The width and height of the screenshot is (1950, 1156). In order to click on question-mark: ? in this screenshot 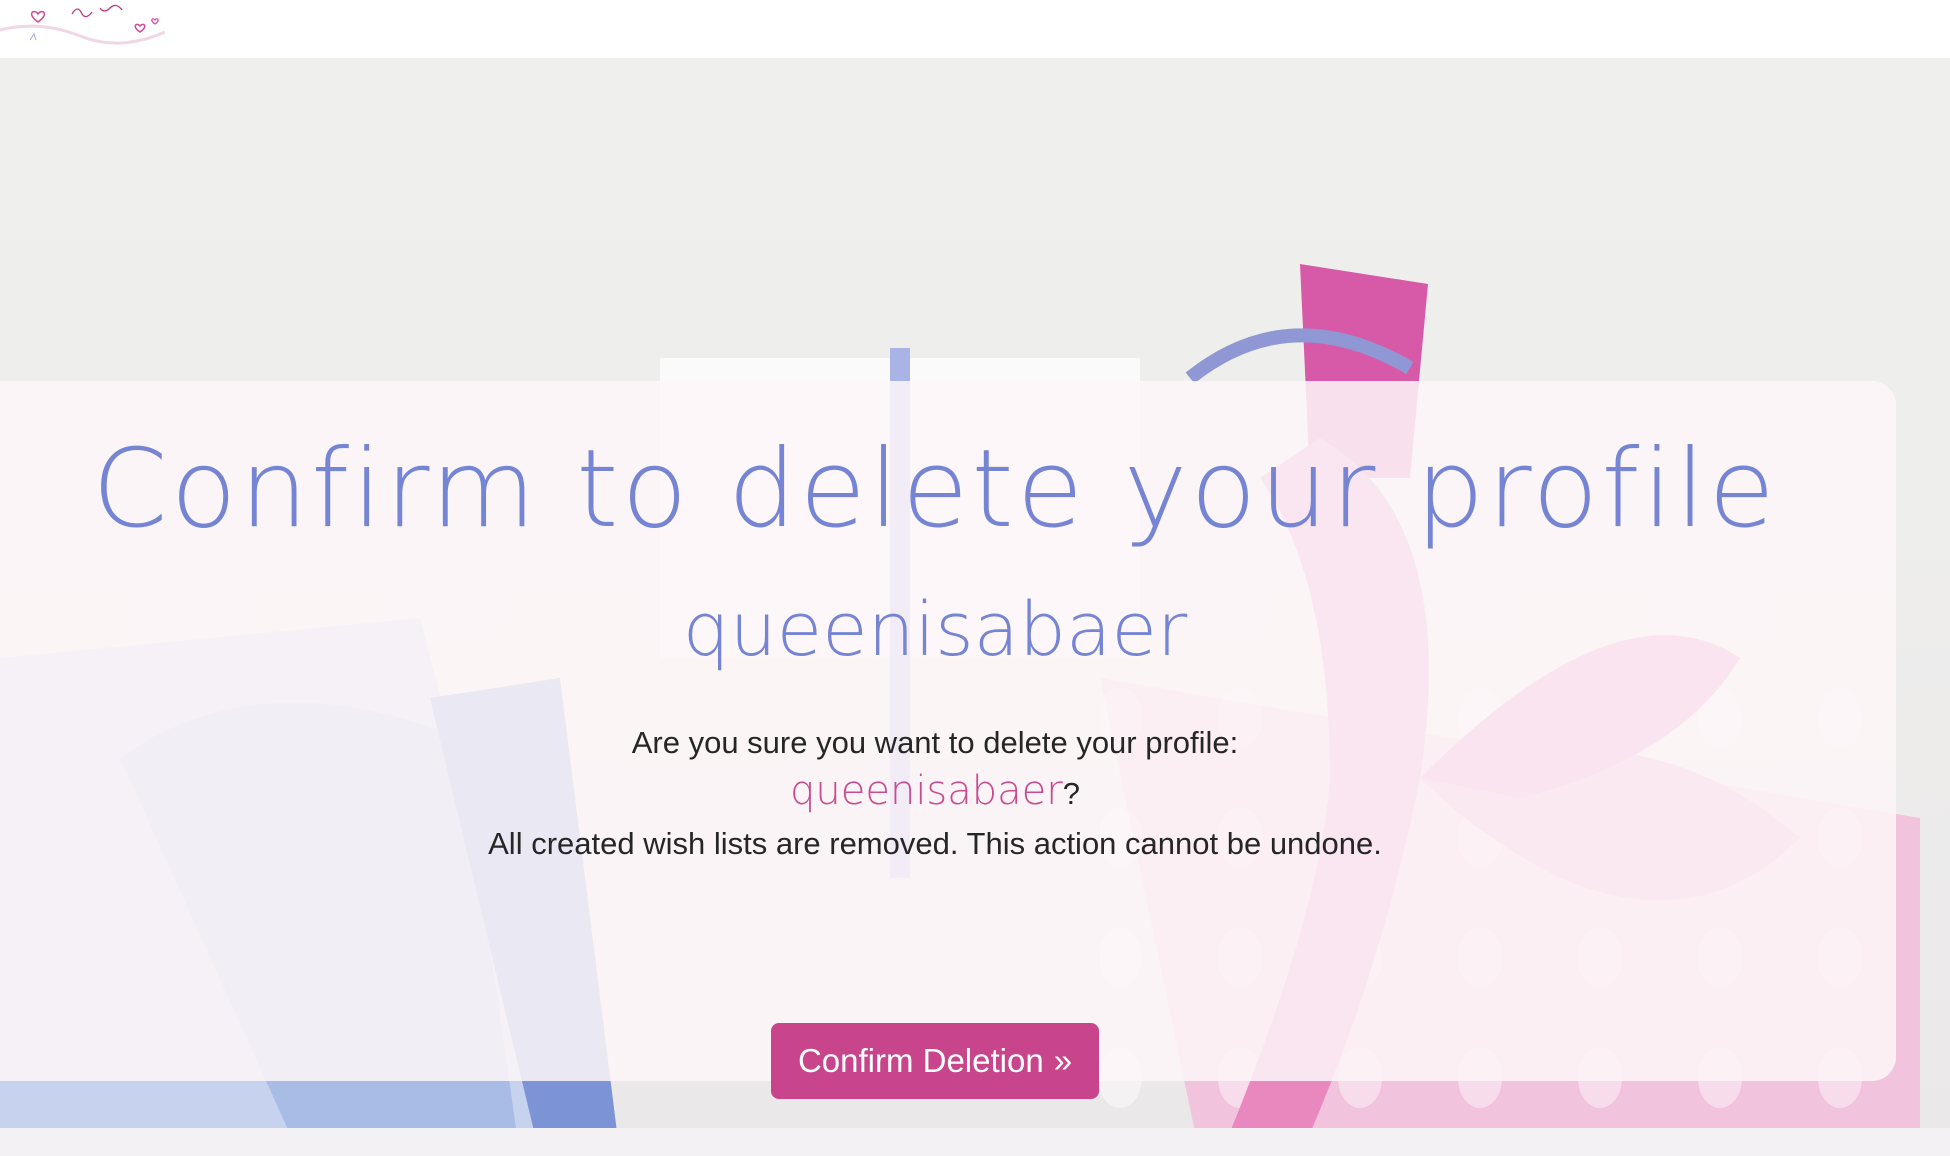, I will do `click(1071, 793)`.